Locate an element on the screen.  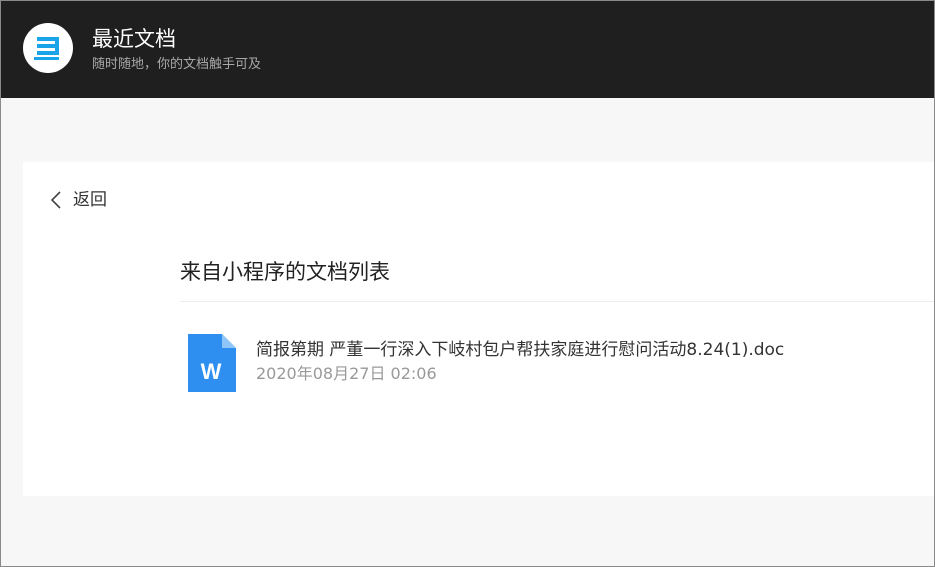
app-title: 最近文档 is located at coordinates (134, 39).